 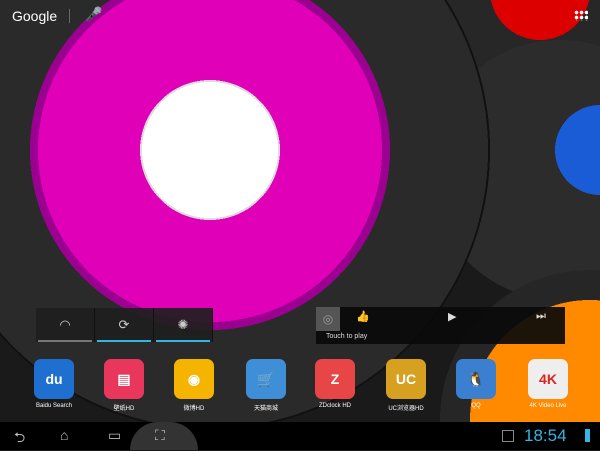 What do you see at coordinates (406, 379) in the screenshot?
I see `app-glyph-icon: UC` at bounding box center [406, 379].